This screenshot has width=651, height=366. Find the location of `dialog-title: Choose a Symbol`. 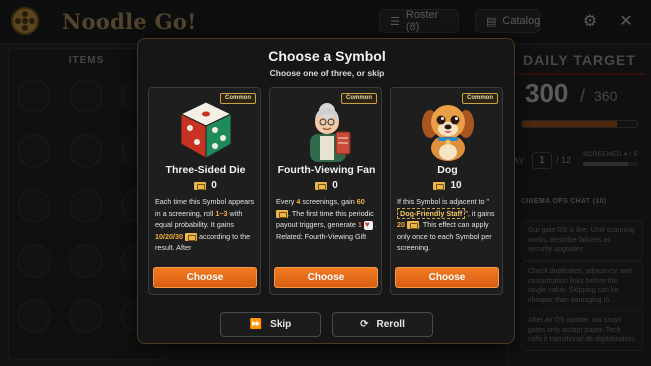

dialog-title: Choose a Symbol is located at coordinates (327, 56).